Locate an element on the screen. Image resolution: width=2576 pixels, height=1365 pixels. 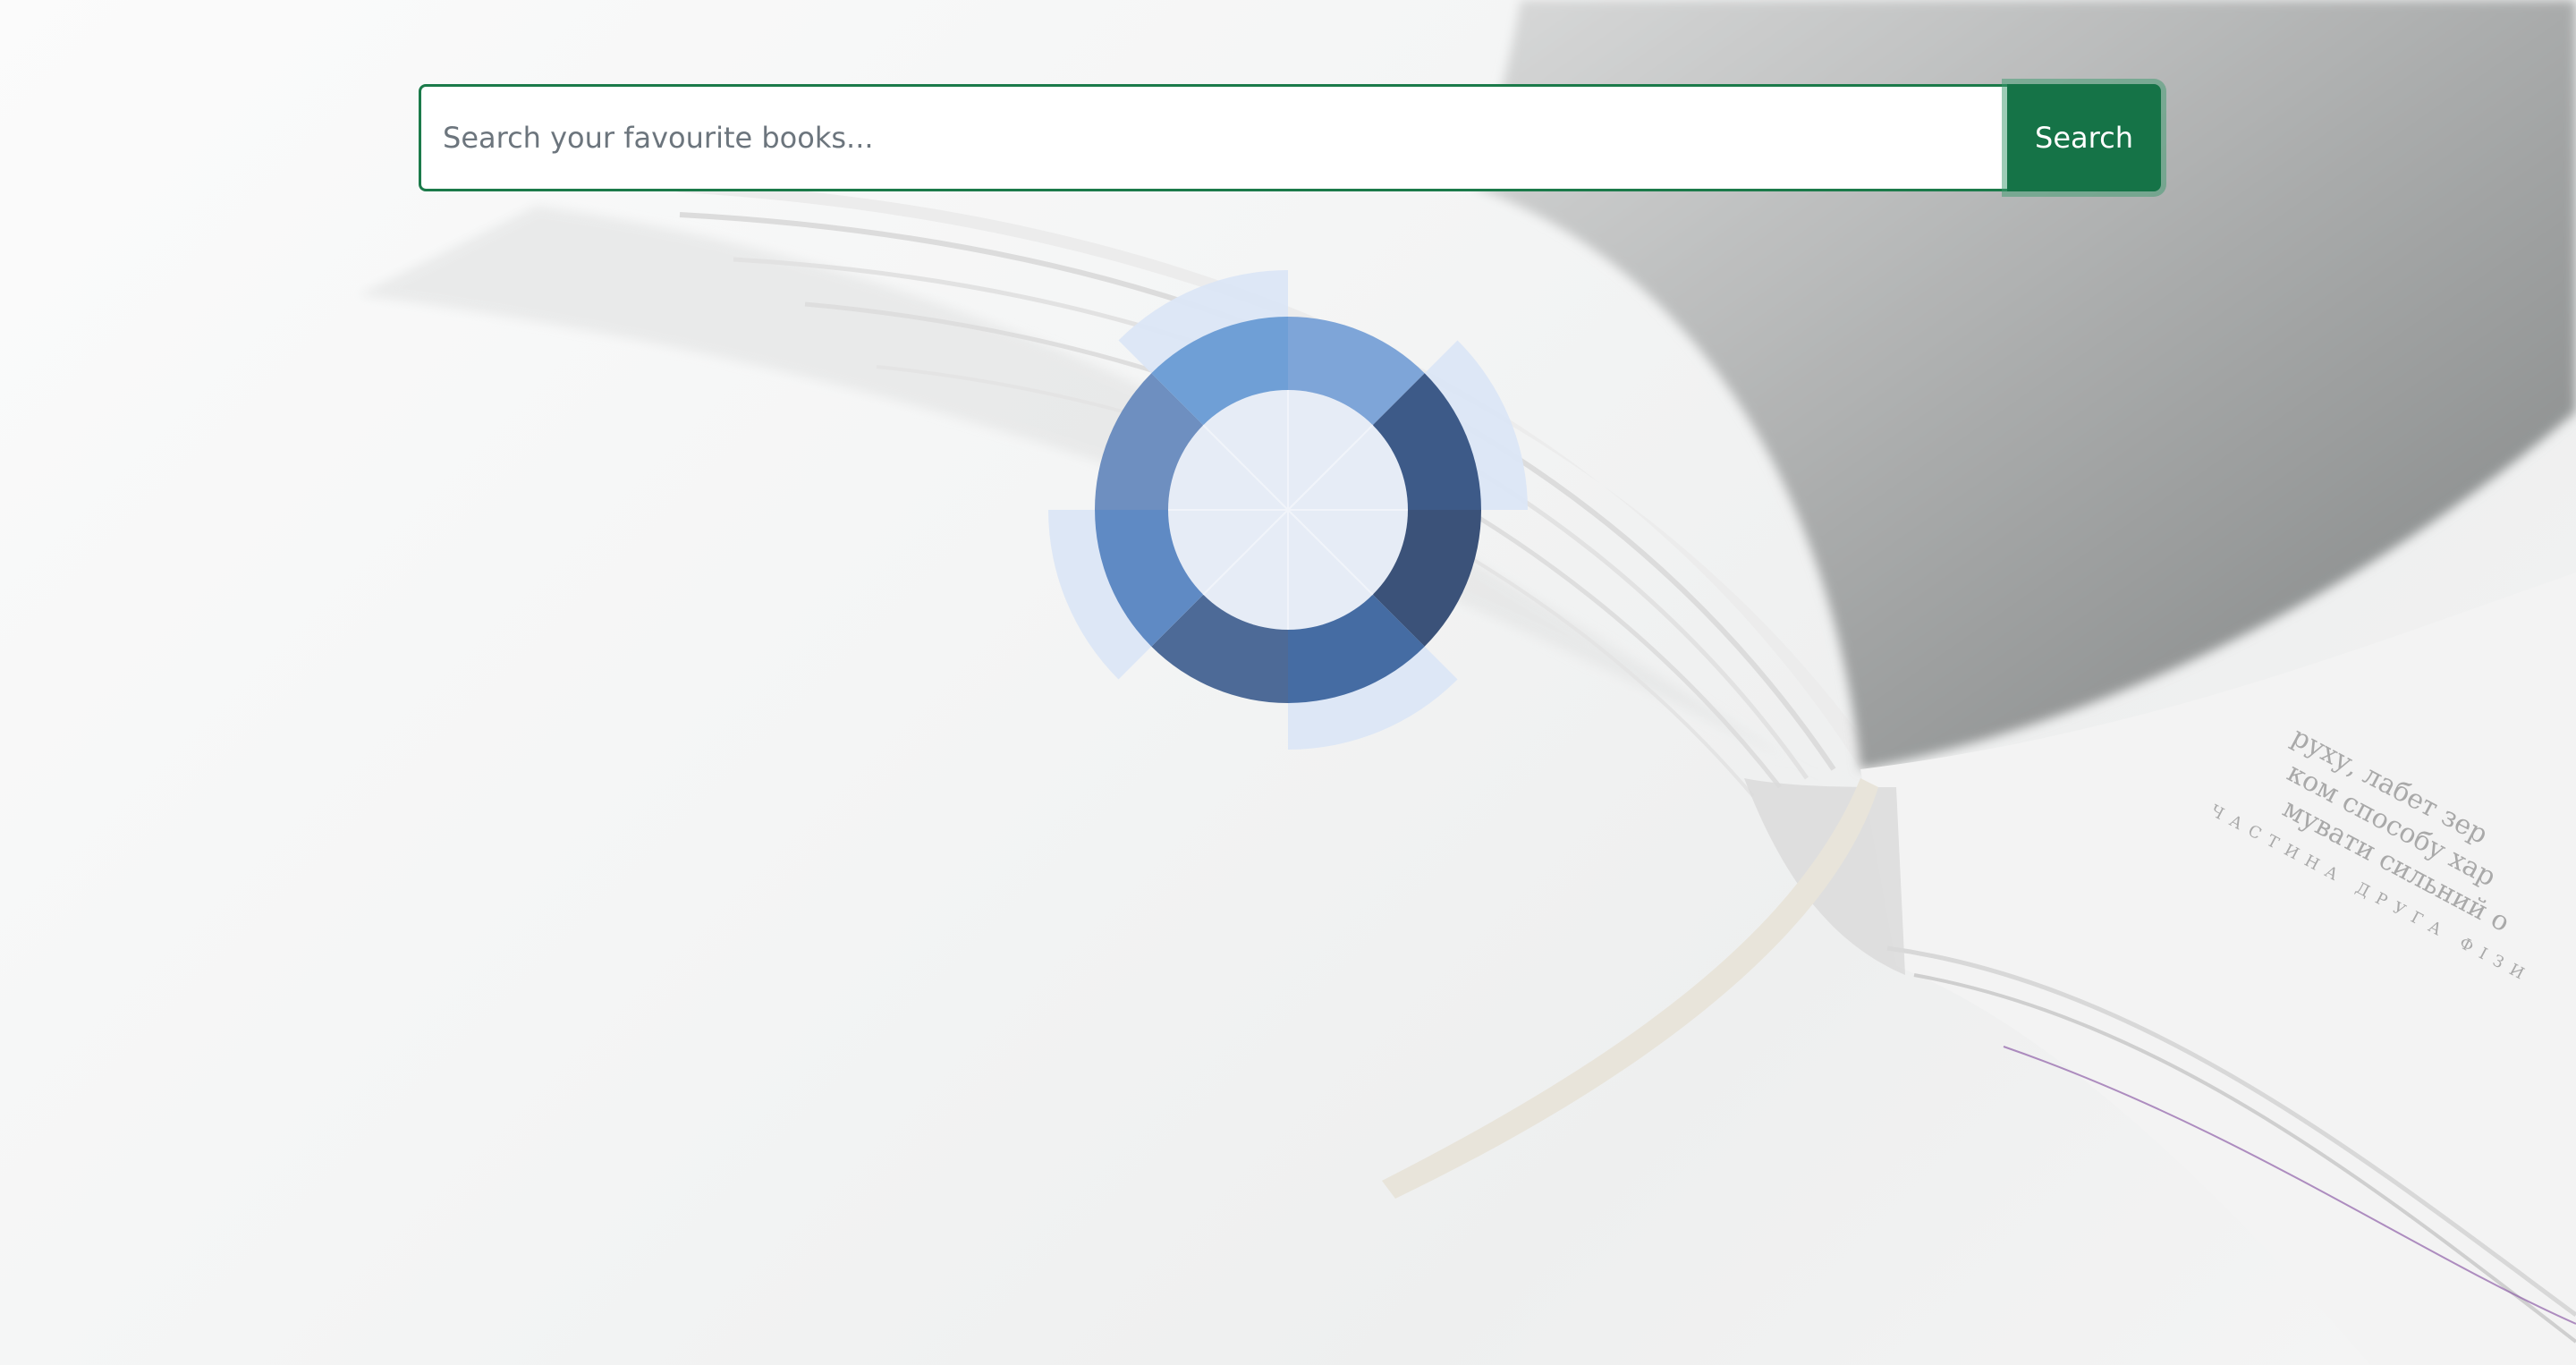
loading-spinner-icon is located at coordinates (1288, 510).